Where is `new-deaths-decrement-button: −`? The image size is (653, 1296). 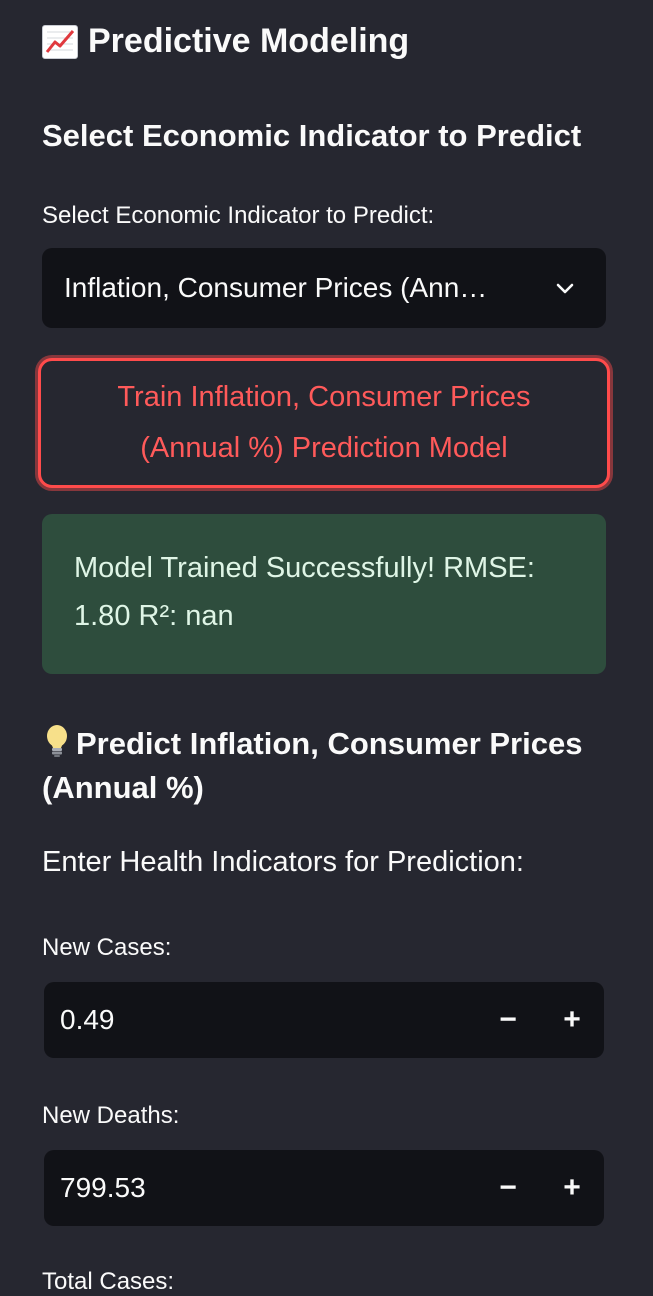
new-deaths-decrement-button: − is located at coordinates (508, 1188).